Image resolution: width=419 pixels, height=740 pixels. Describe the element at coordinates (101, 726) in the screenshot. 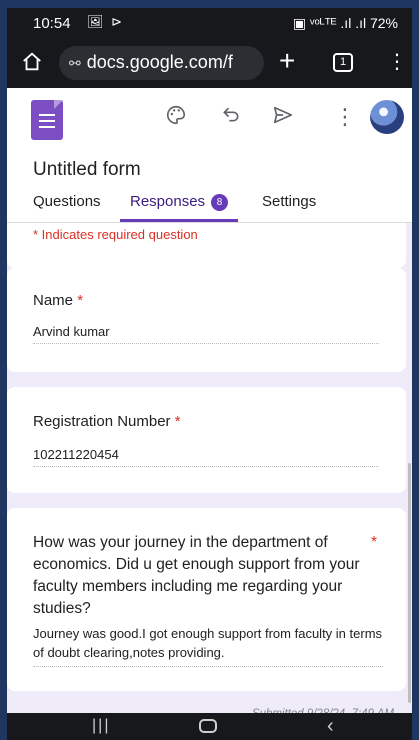

I see `recent-apps-icon: |||` at that location.